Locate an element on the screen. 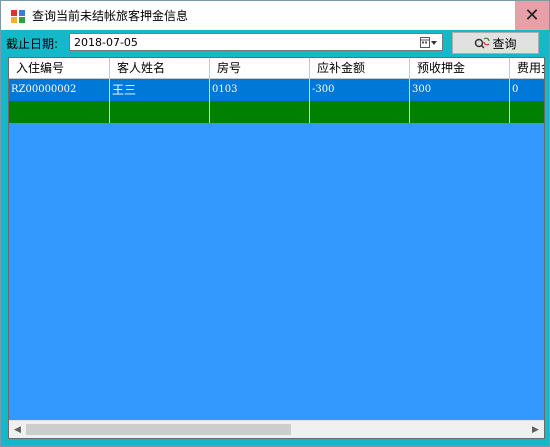 Image resolution: width=550 pixels, height=447 pixels. column-header: 费用金 is located at coordinates (527, 68).